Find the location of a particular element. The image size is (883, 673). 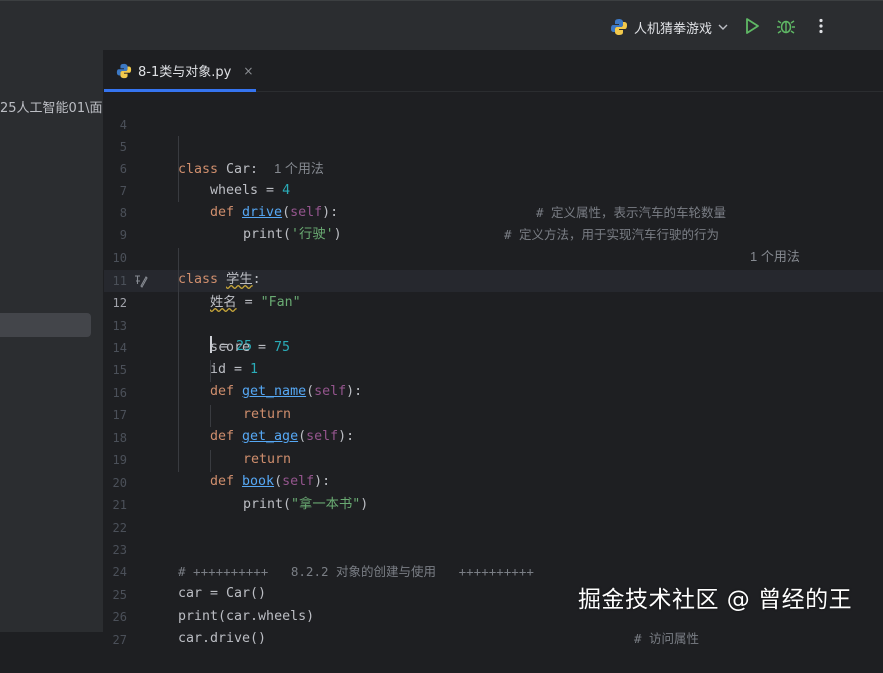

code-line: 17 def get_age(self): is located at coordinates (493, 413).